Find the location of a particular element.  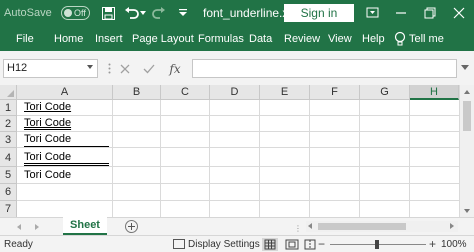

tab-split-handle: ⋮ is located at coordinates (298, 228).